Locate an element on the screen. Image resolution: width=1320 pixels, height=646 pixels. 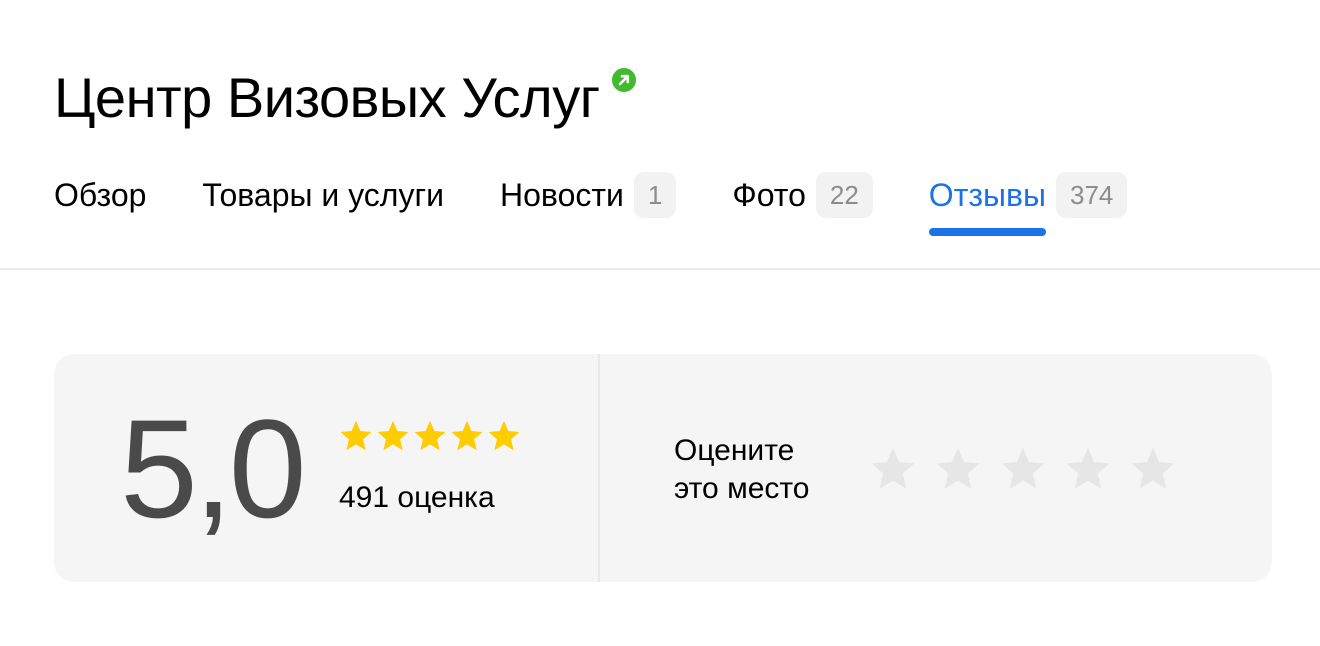
tab-label: Новости is located at coordinates (562, 195).